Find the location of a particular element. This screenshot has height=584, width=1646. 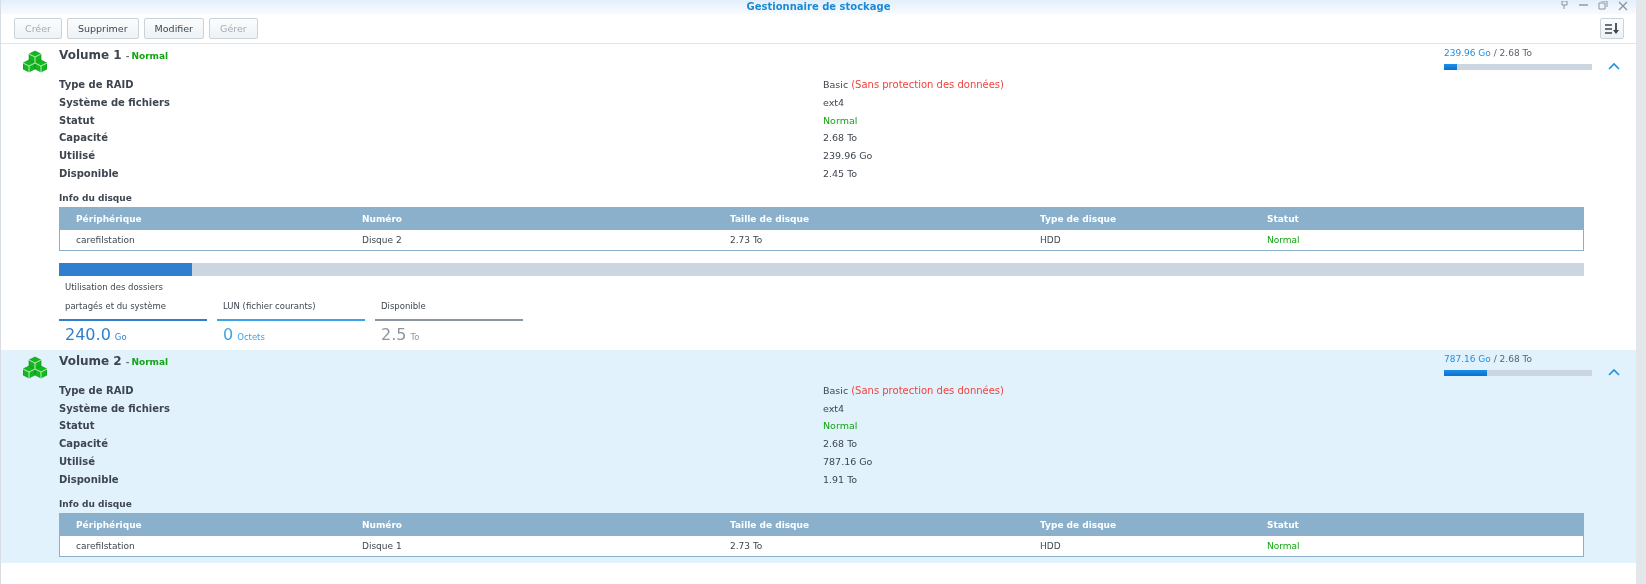

usage-label: Disponible is located at coordinates (449, 300).